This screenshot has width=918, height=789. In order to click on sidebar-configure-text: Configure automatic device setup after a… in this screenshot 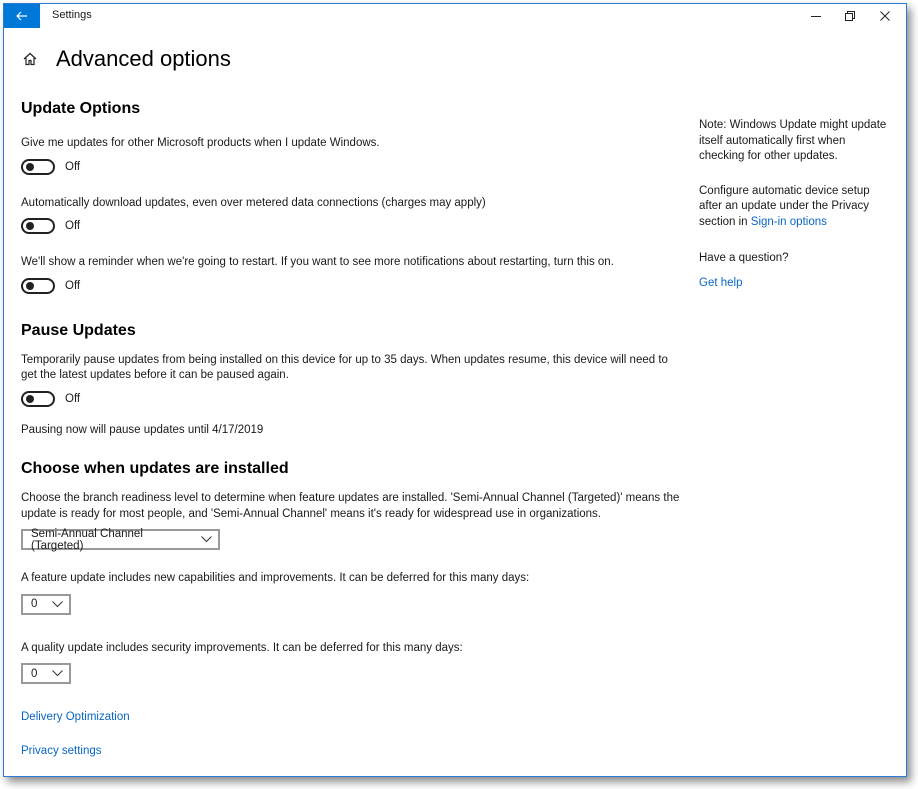, I will do `click(794, 207)`.